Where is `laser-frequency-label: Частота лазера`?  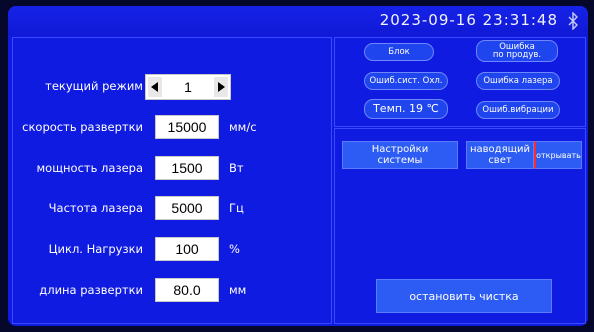 laser-frequency-label: Частота лазера is located at coordinates (95, 208).